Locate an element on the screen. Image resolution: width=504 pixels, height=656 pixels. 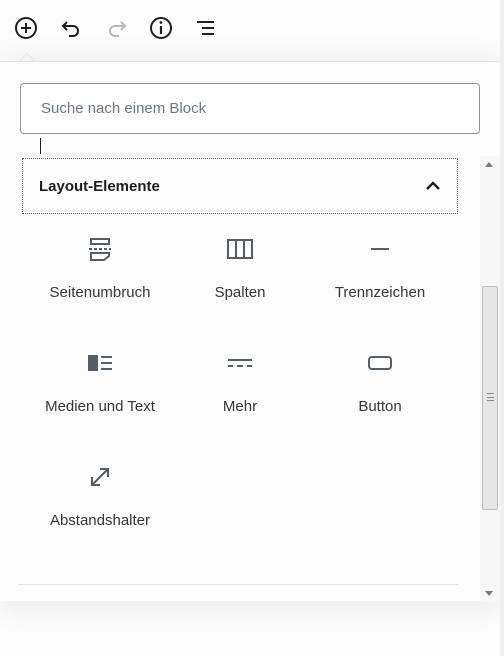
block-item-medien-und-text: Medien und Text is located at coordinates (100, 397).